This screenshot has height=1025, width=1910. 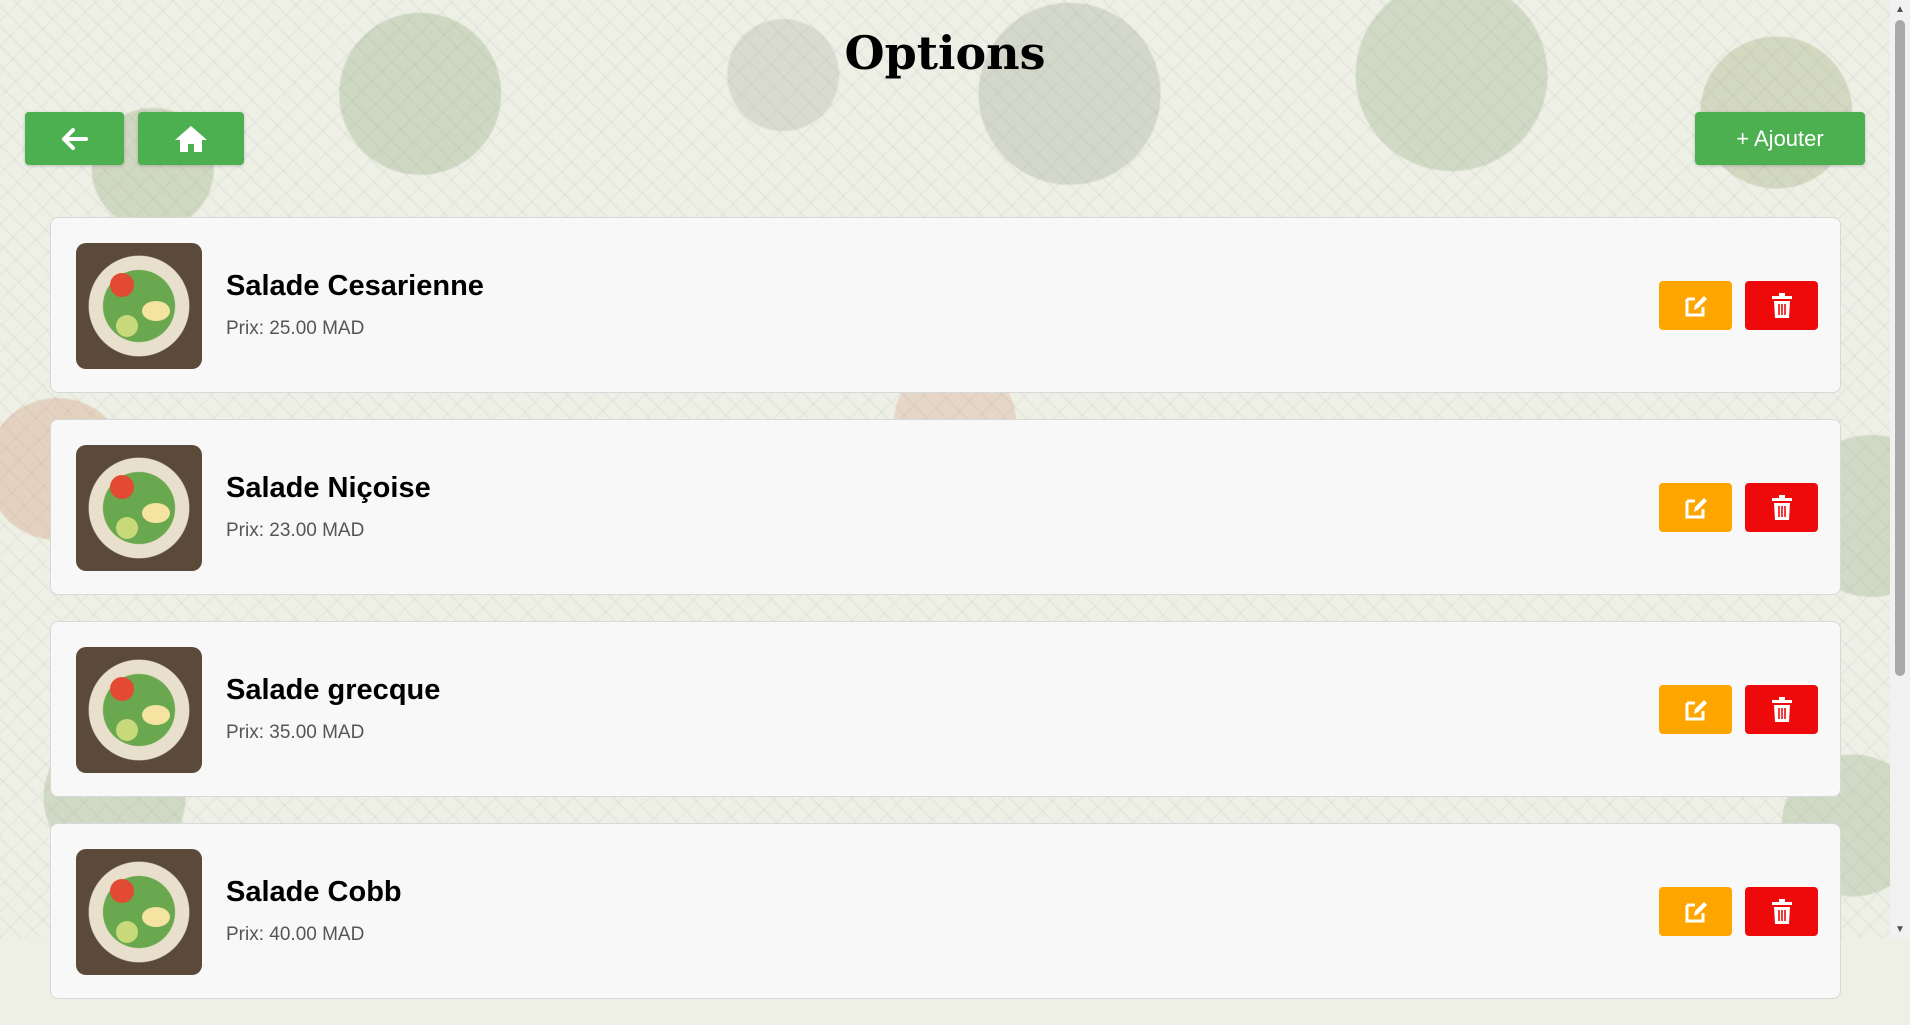 I want to click on item-name: Salade Cobb, so click(x=314, y=892).